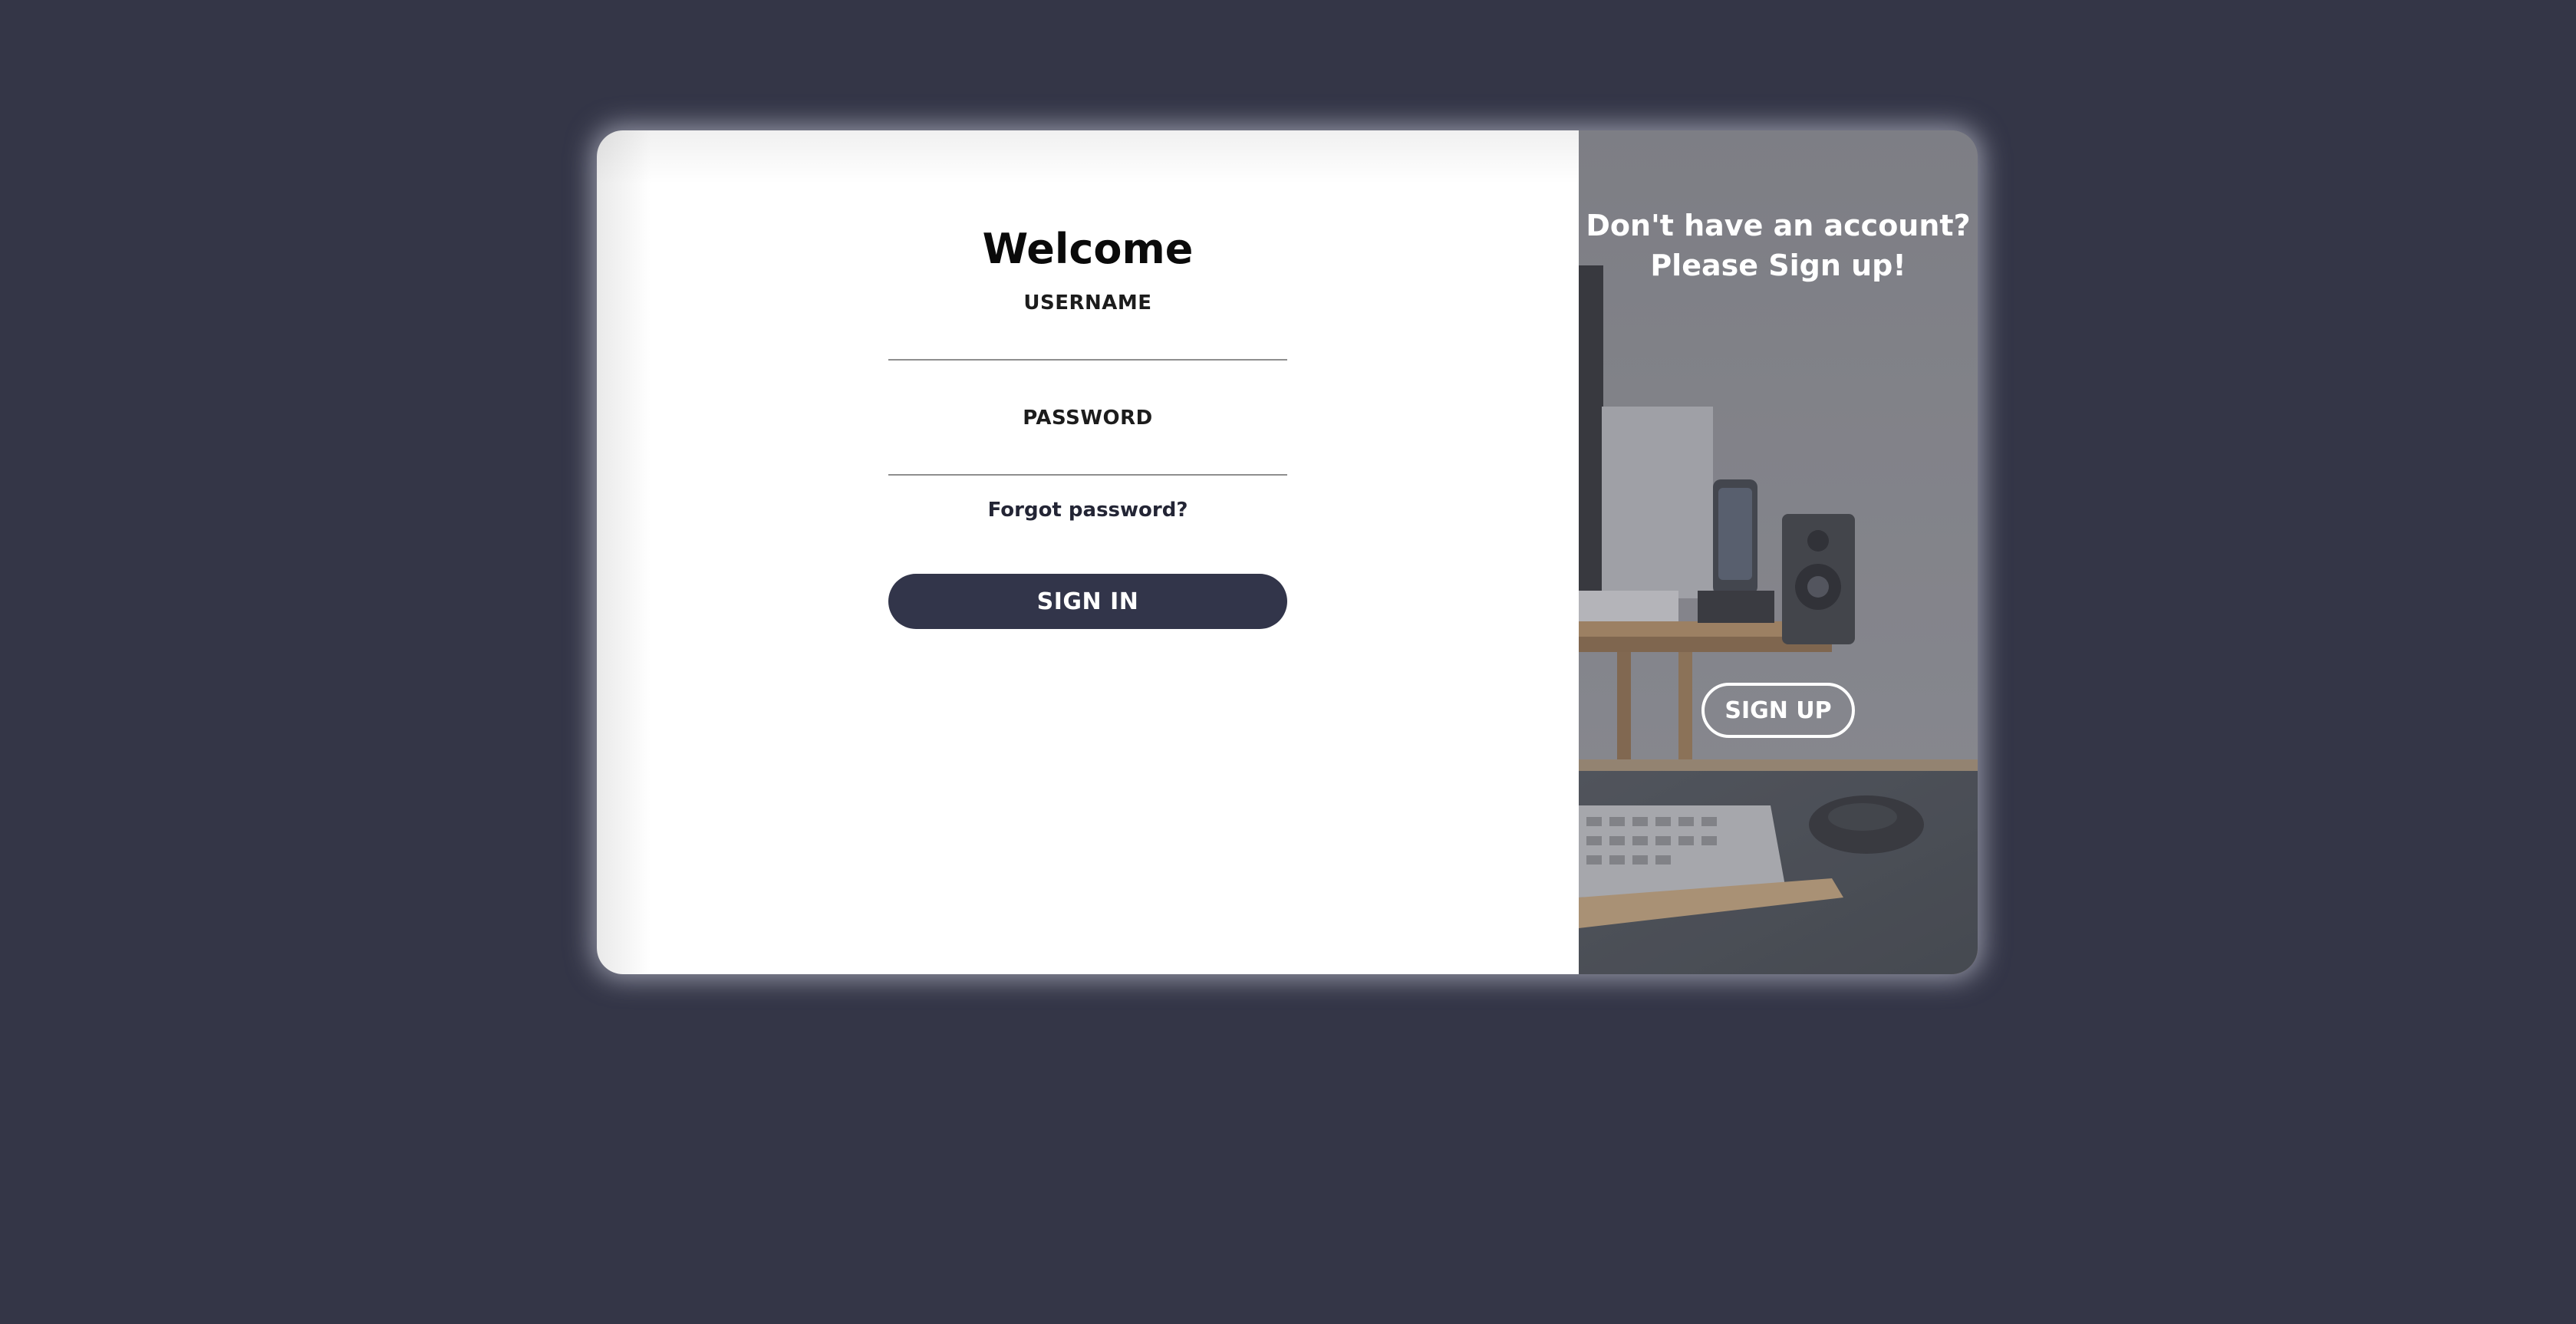 This screenshot has height=1324, width=2576. Describe the element at coordinates (1087, 303) in the screenshot. I see `username-label: USERNAME` at that location.